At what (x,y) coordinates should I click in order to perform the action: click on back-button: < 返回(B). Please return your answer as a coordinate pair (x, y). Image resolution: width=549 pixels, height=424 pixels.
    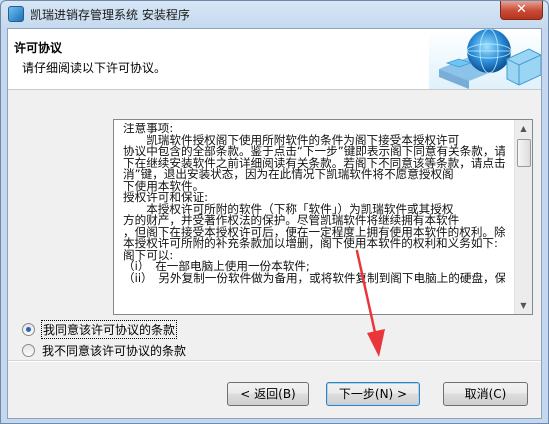
    Looking at the image, I should click on (268, 394).